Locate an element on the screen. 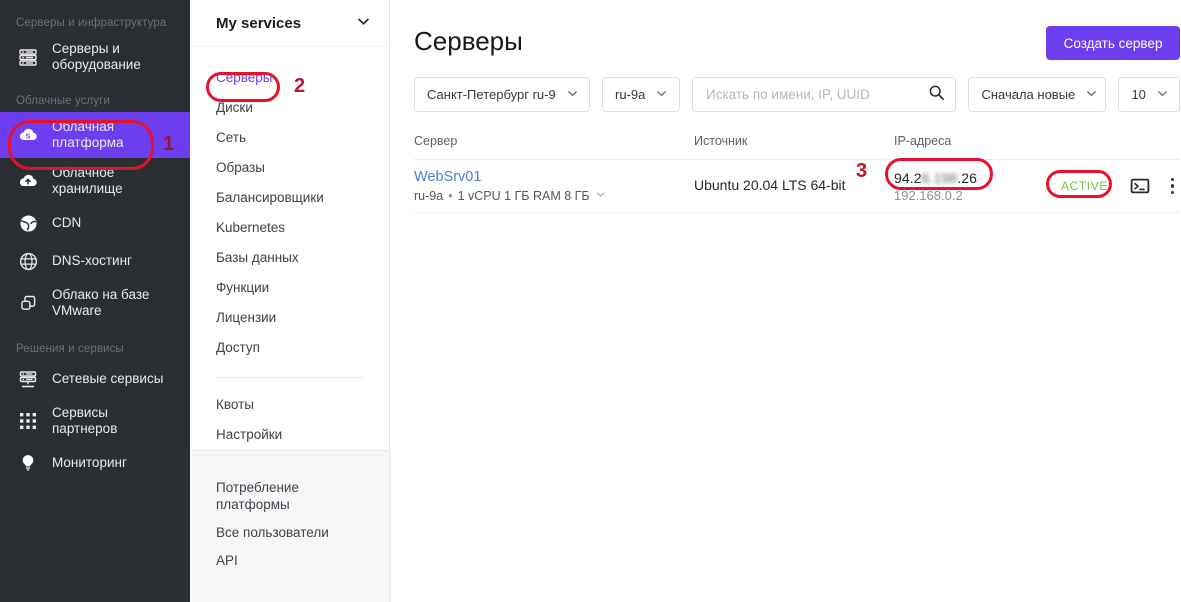 The height and width of the screenshot is (602, 1181). svg-text: S is located at coordinates (28, 136).